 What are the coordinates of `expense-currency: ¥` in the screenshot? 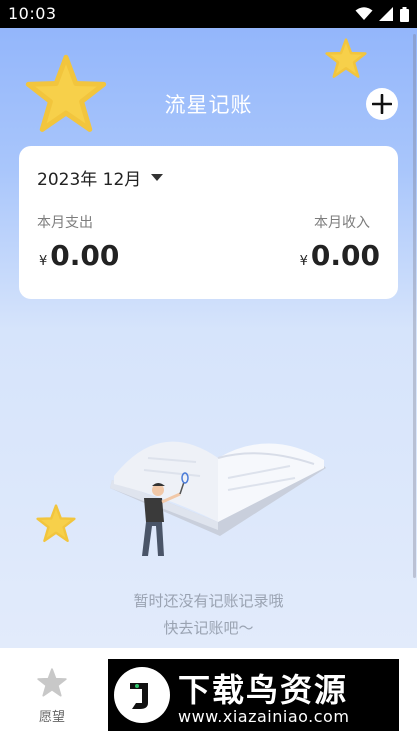 It's located at (43, 261).